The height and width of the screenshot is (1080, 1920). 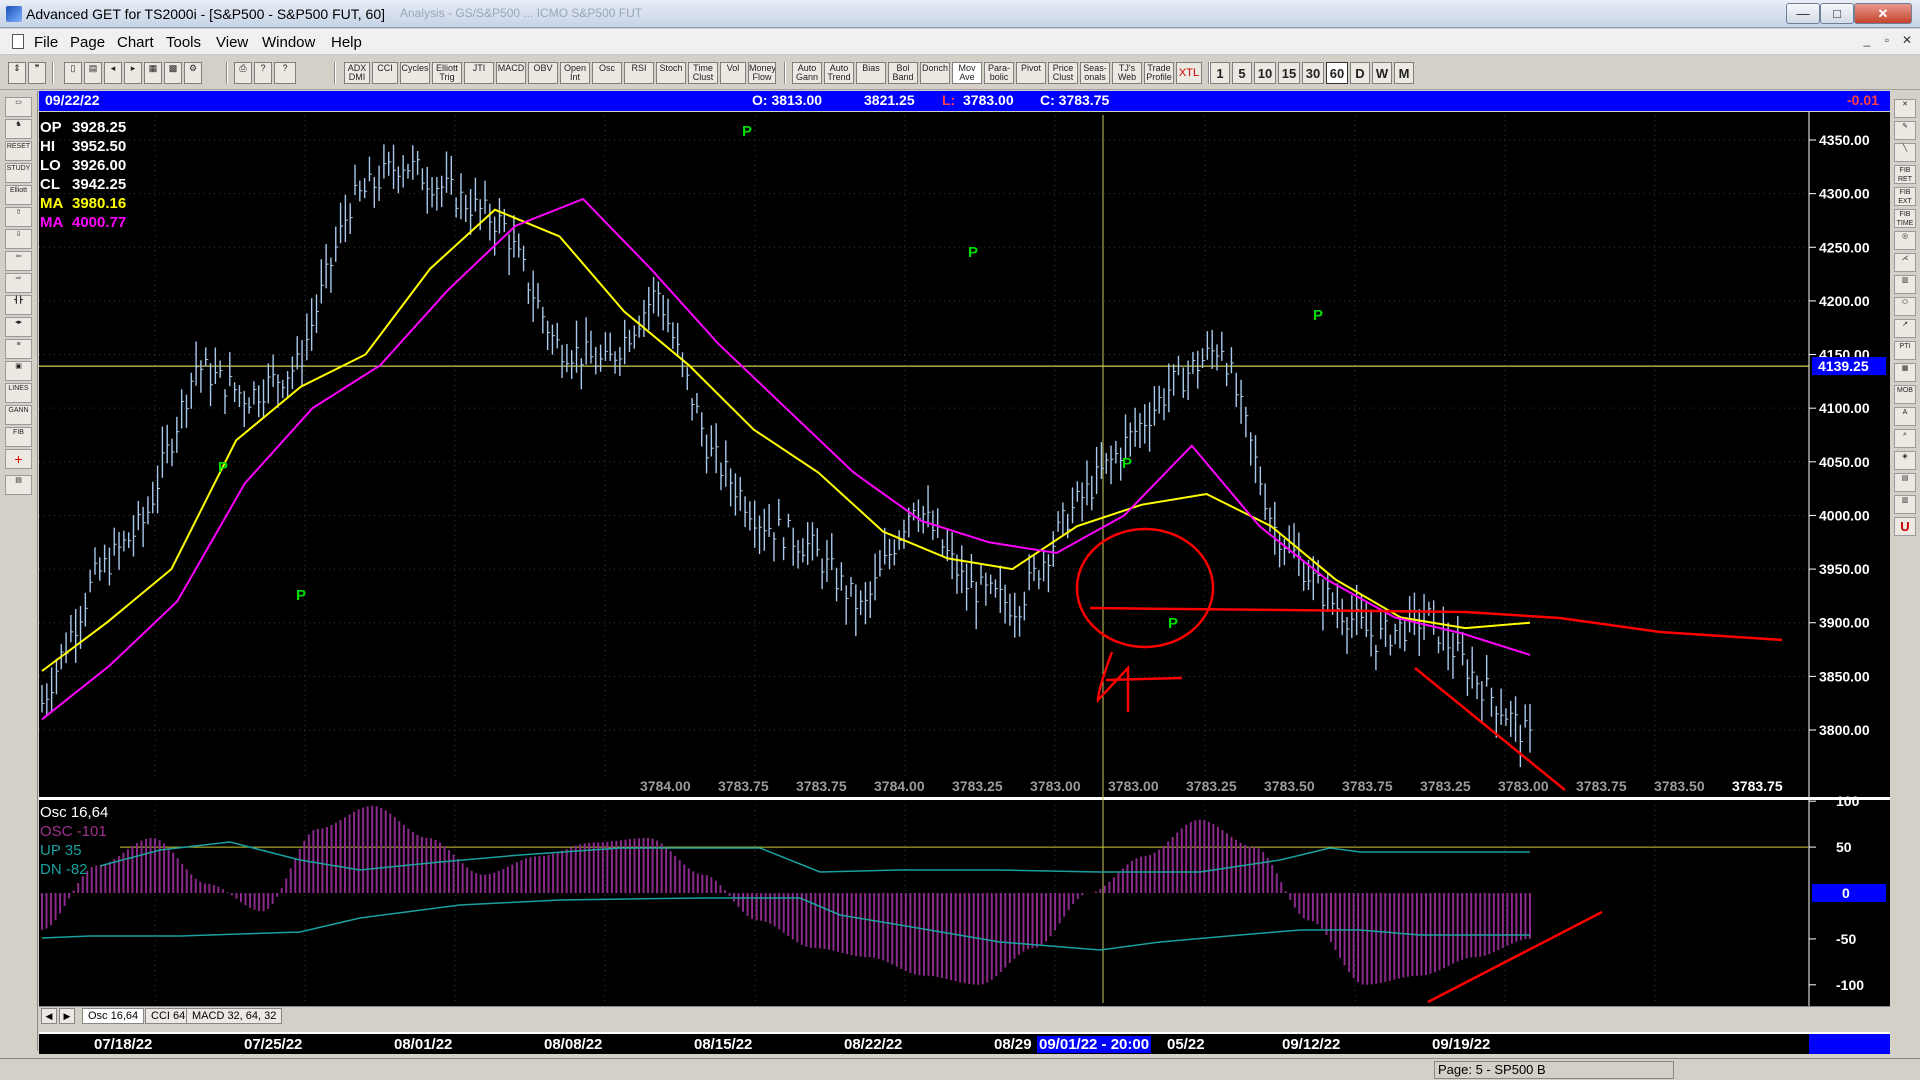 What do you see at coordinates (1844, 569) in the screenshot?
I see `price-axis-label: 3950.00` at bounding box center [1844, 569].